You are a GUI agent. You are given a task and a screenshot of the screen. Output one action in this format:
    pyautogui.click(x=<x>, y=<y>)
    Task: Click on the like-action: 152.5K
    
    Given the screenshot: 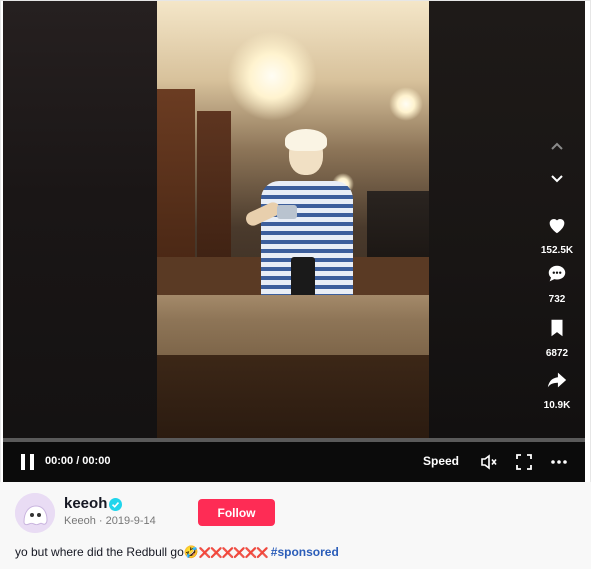 What is the action you would take?
    pyautogui.click(x=557, y=235)
    